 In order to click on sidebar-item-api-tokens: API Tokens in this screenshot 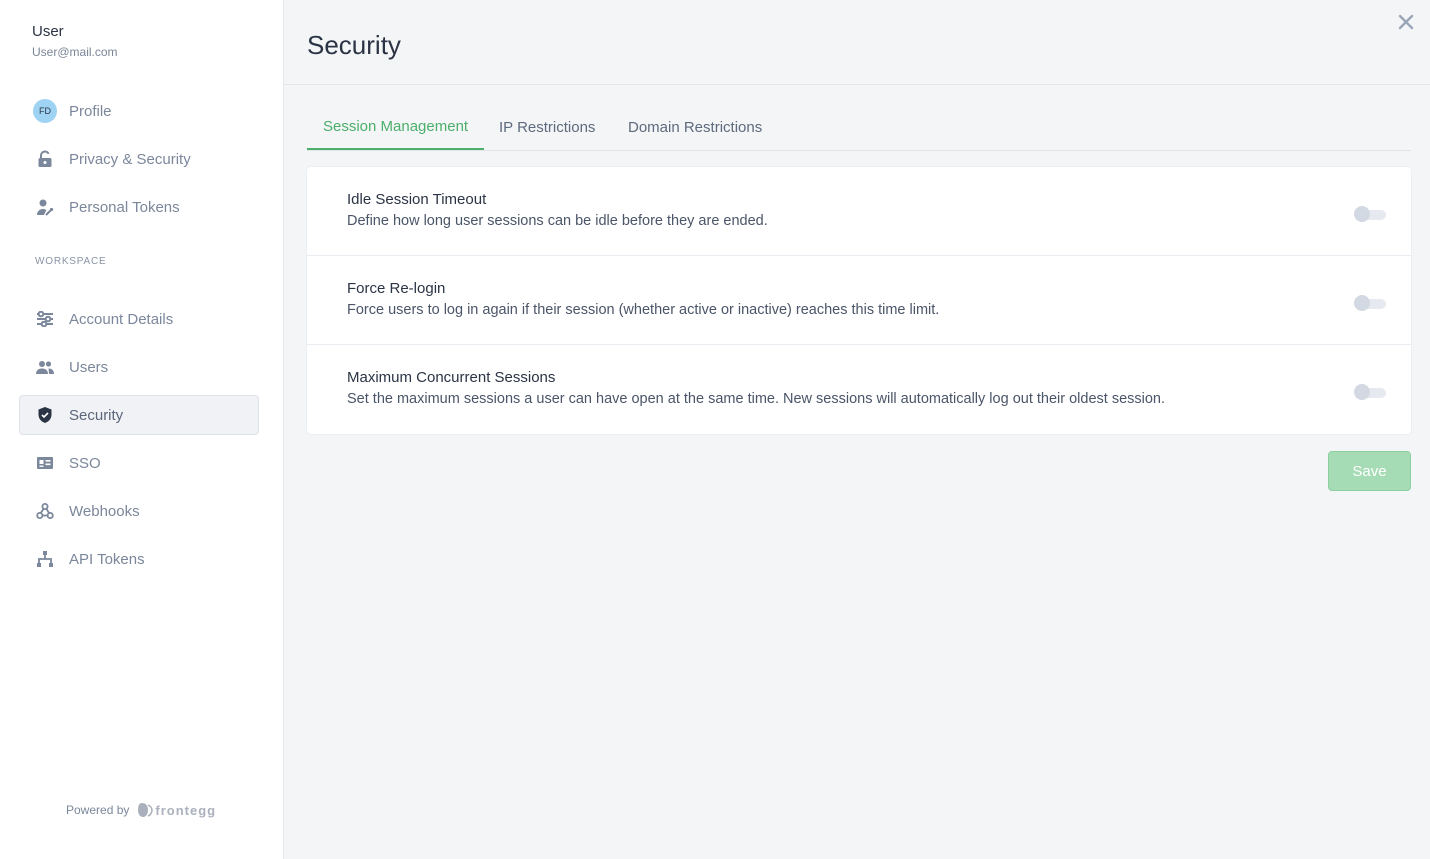, I will do `click(139, 559)`.